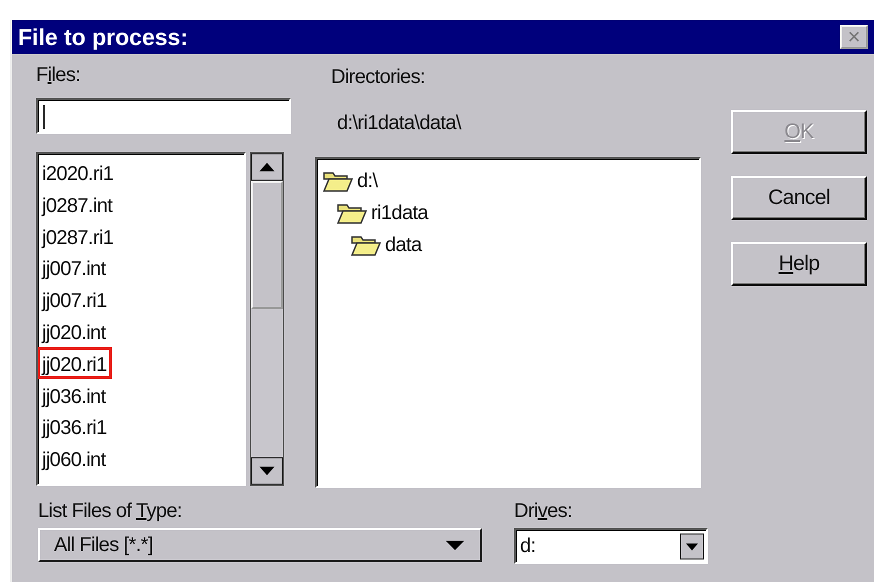 The height and width of the screenshot is (582, 874). I want to click on files-label: Files:, so click(59, 75).